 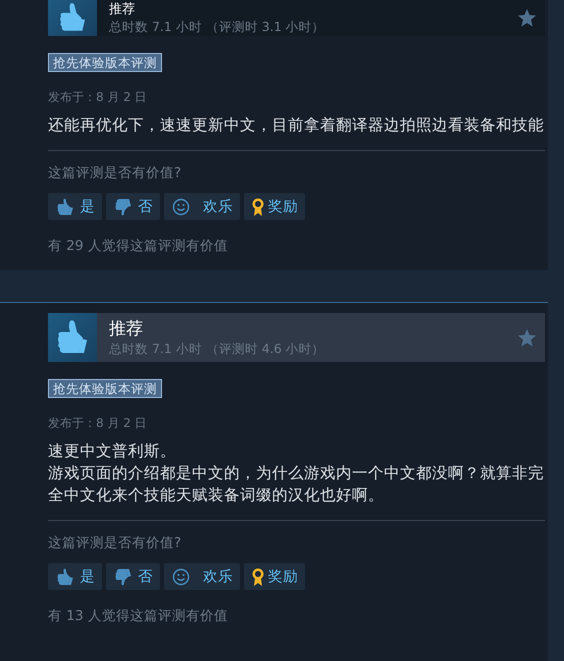 What do you see at coordinates (112, 451) in the screenshot?
I see `review-text: 速更中文普利斯。` at bounding box center [112, 451].